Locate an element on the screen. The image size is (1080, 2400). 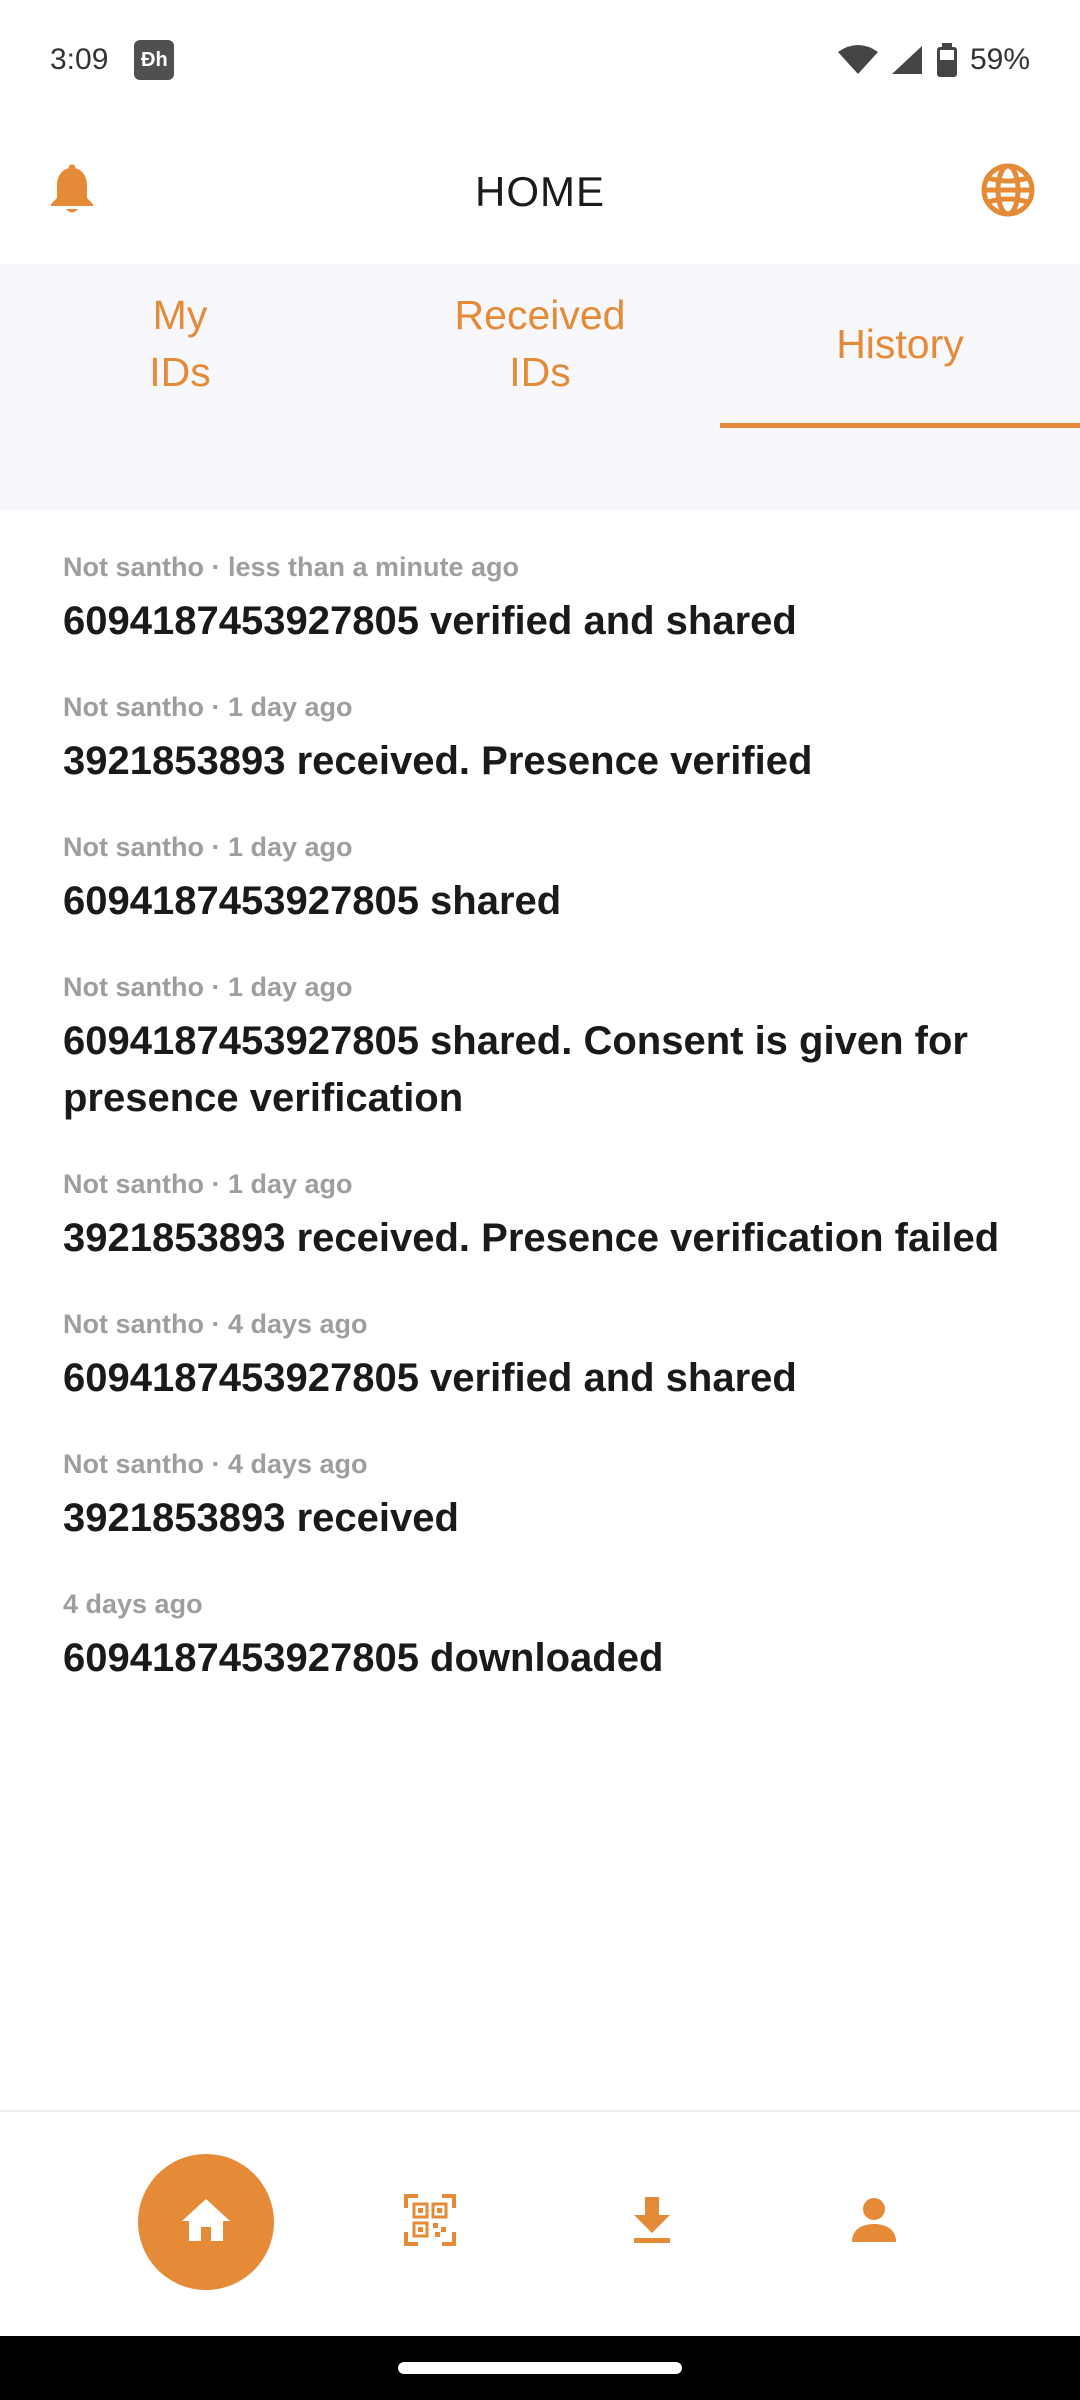
tab-history: History is located at coordinates (900, 346).